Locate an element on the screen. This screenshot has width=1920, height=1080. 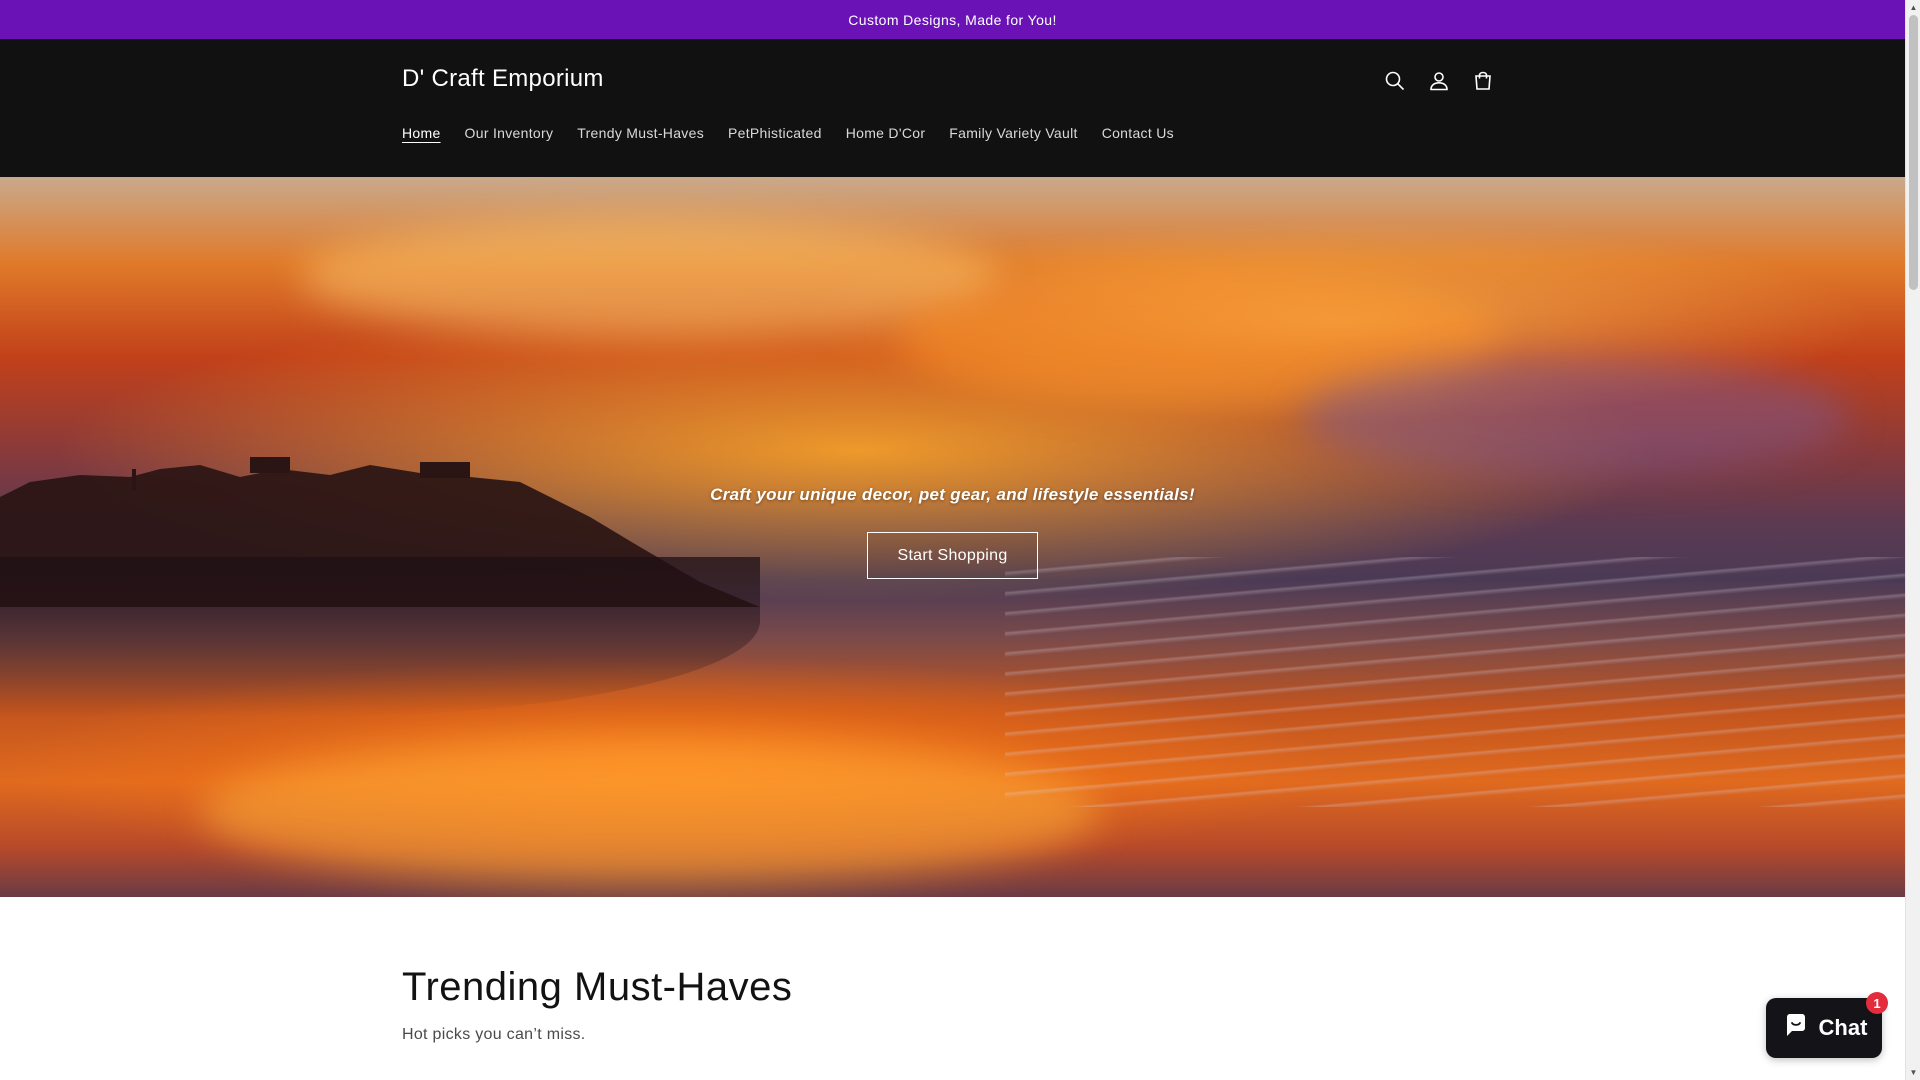
nav-petphisticated: PetPhisticated is located at coordinates (775, 133).